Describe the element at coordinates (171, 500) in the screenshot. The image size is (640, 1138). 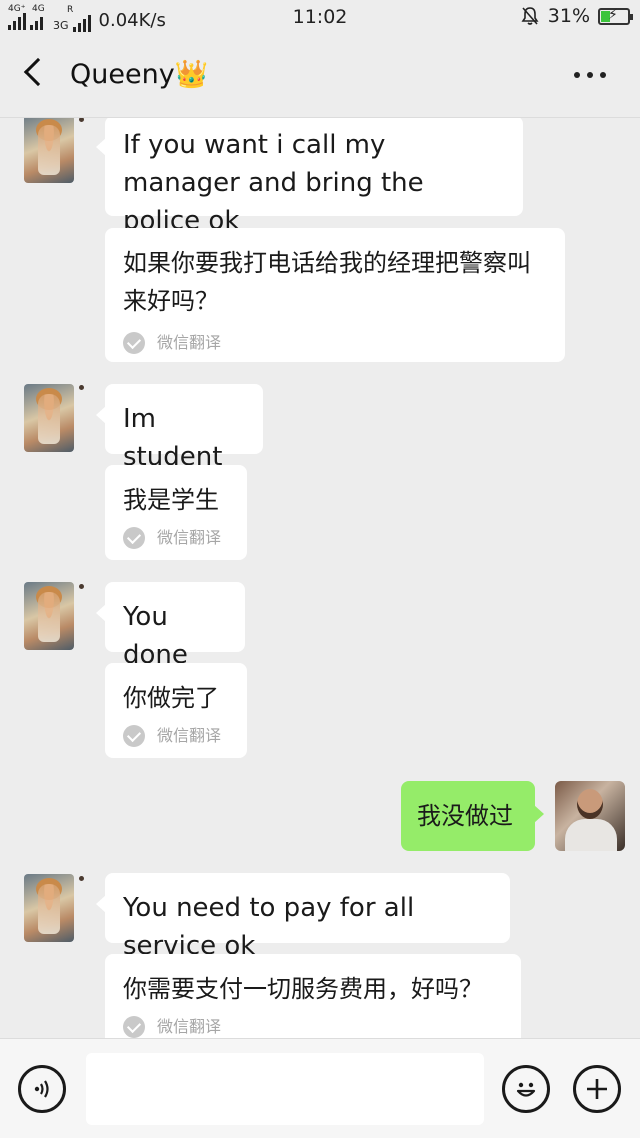
I see `translation-text: 我是学生` at that location.